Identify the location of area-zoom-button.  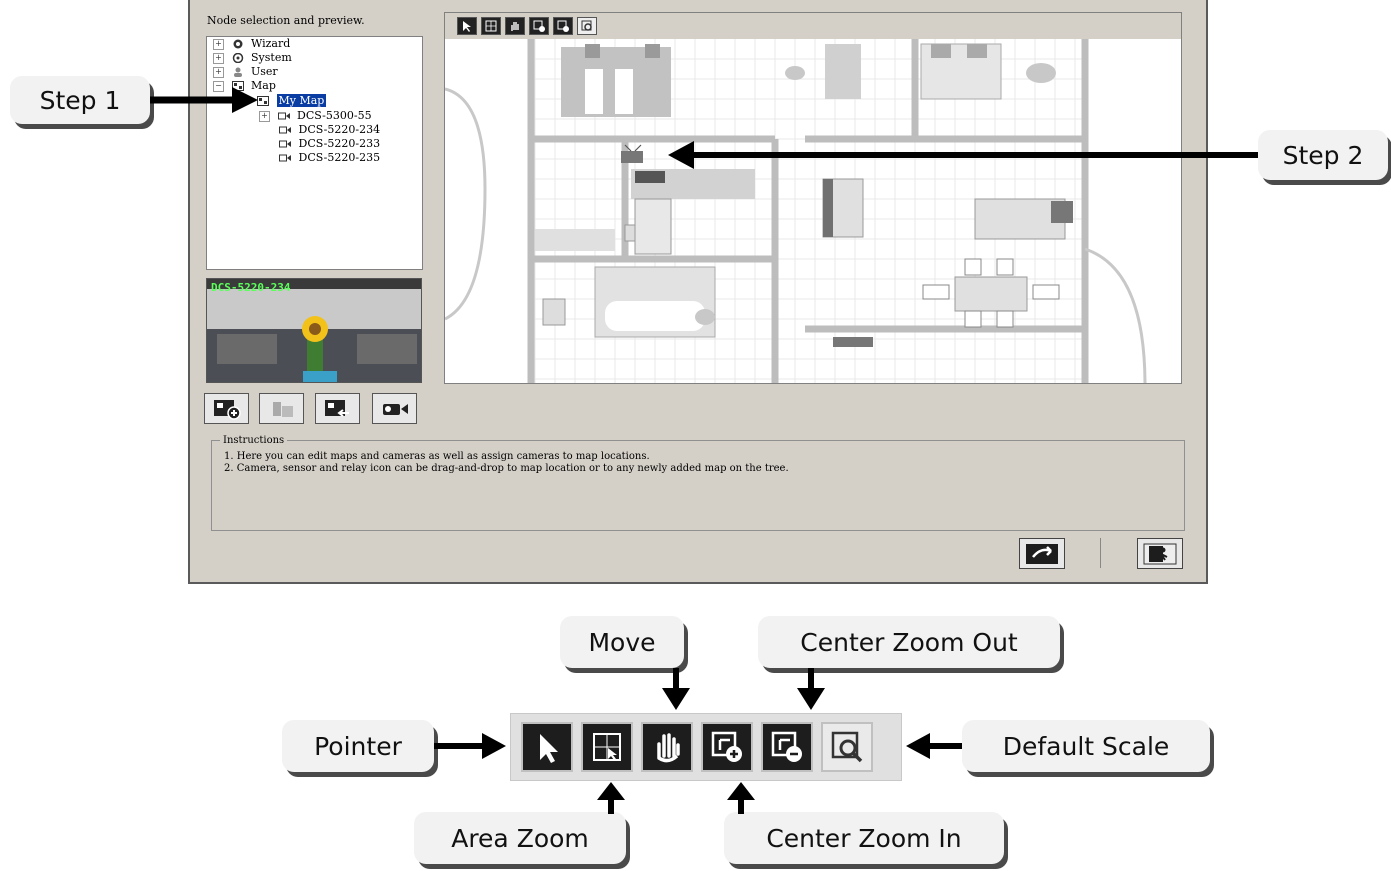
(491, 26).